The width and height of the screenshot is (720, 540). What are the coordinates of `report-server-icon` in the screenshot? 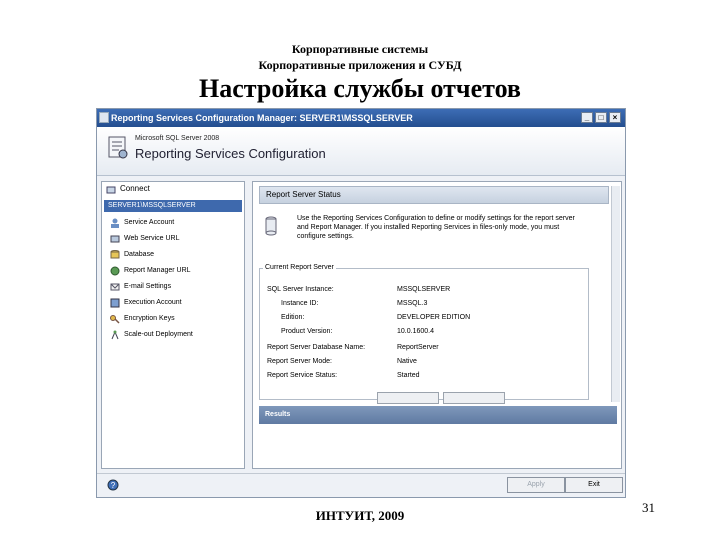 It's located at (271, 226).